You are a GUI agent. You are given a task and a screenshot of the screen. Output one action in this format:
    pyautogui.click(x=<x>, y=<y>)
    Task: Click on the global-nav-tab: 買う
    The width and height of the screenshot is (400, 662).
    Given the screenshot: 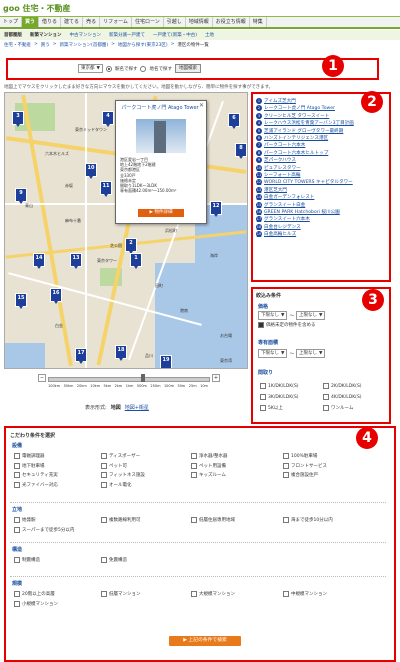 What is the action you would take?
    pyautogui.click(x=31, y=22)
    